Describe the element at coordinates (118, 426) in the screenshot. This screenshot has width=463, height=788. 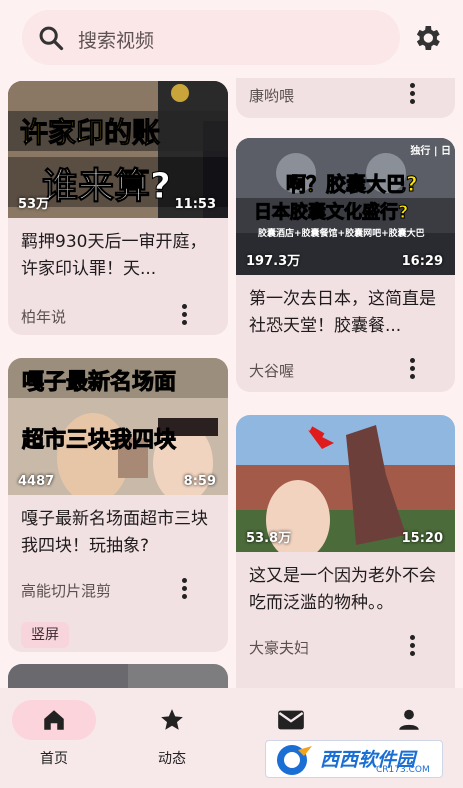
I see `video-thumbnail: 嘎子最新名场面 超市三块我四块 4487 8:59` at that location.